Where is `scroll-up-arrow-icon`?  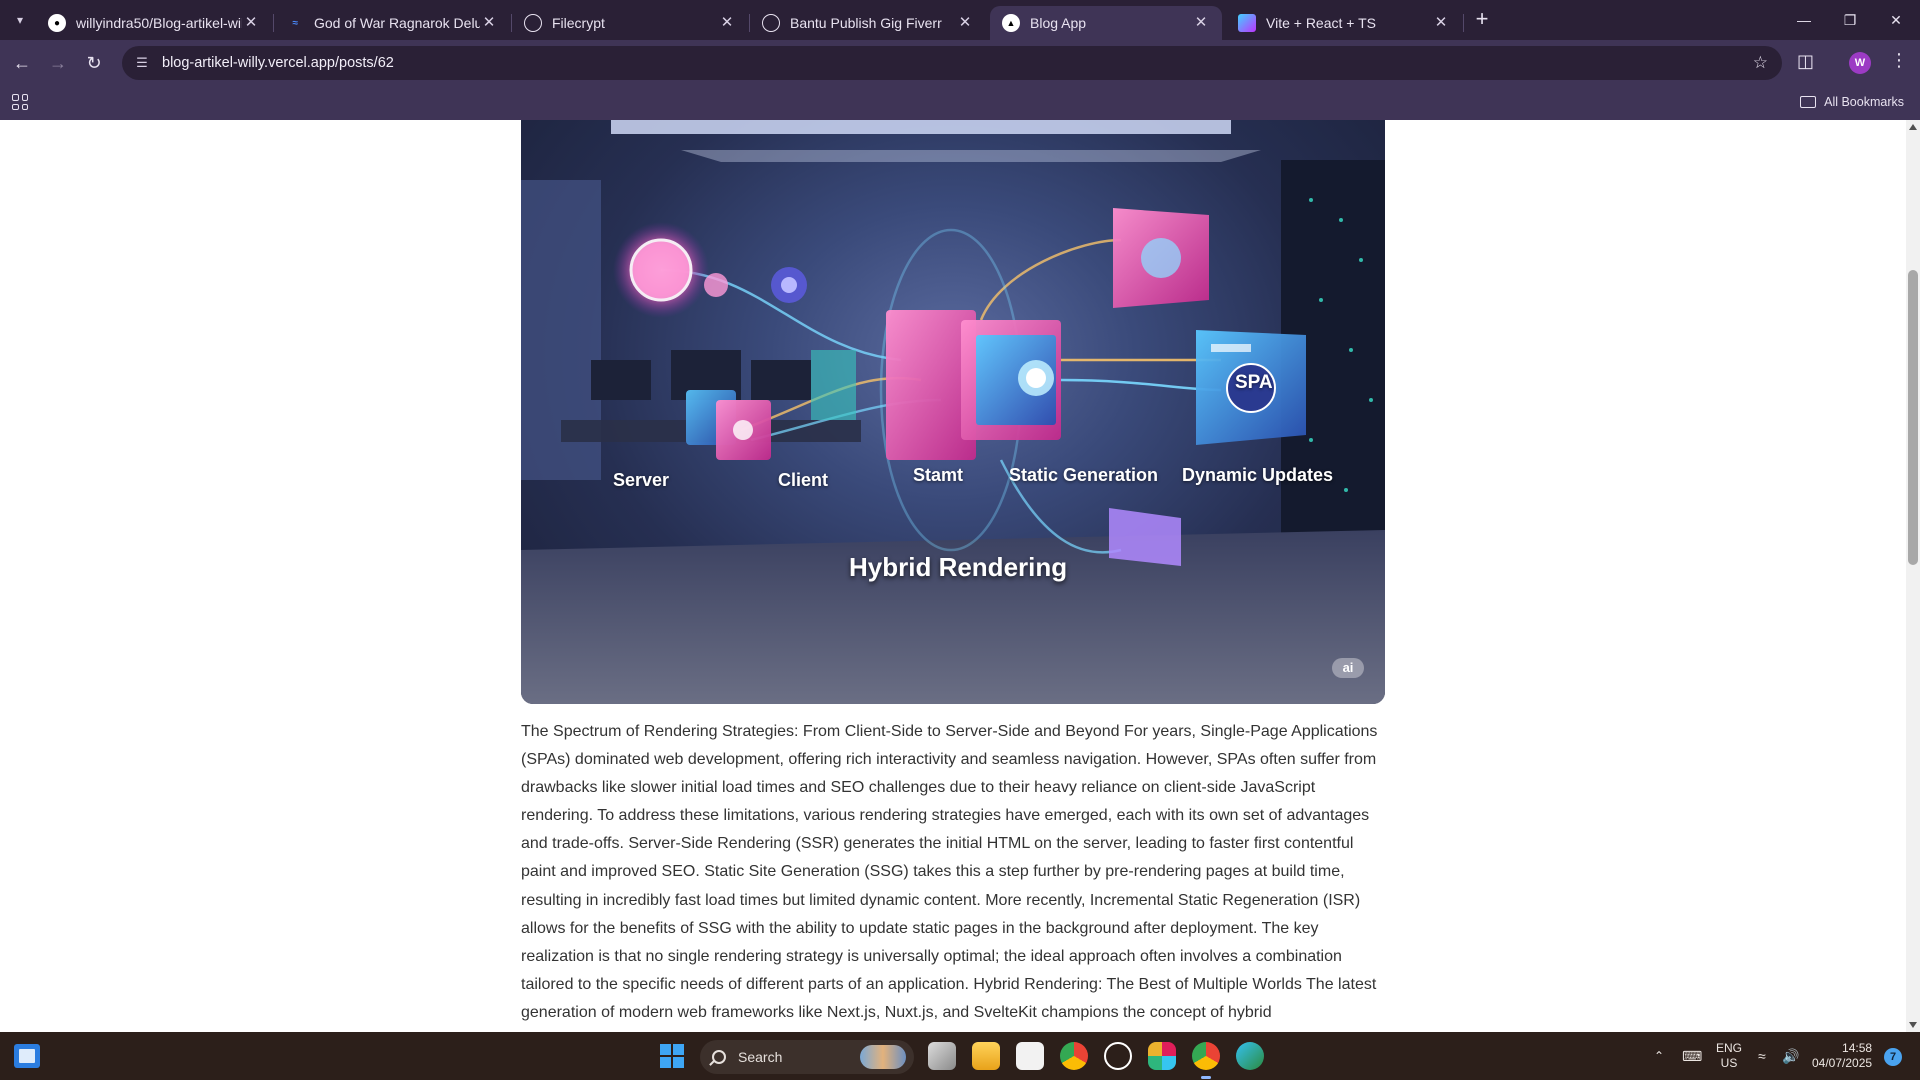
scroll-up-arrow-icon is located at coordinates (1913, 127).